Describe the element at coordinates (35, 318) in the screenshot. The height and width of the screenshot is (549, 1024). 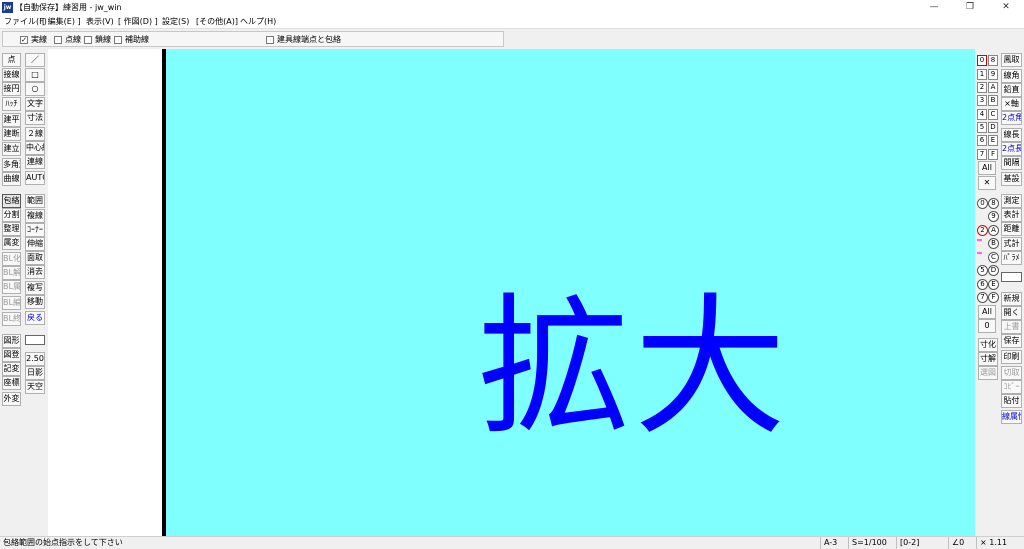
I see `tool-undo: 戻る` at that location.